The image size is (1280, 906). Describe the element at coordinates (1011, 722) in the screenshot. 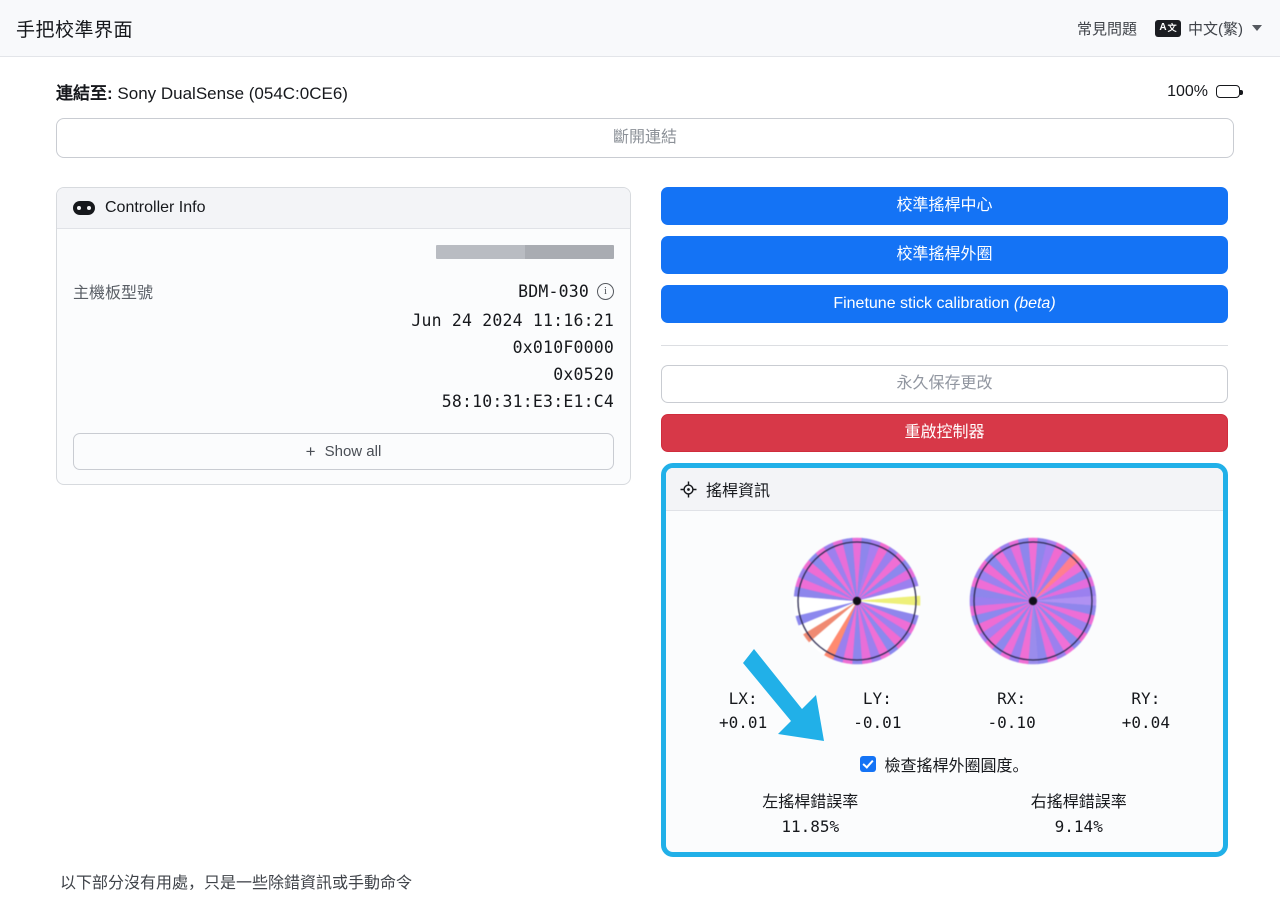

I see `axis-rx-value: -0.10` at that location.